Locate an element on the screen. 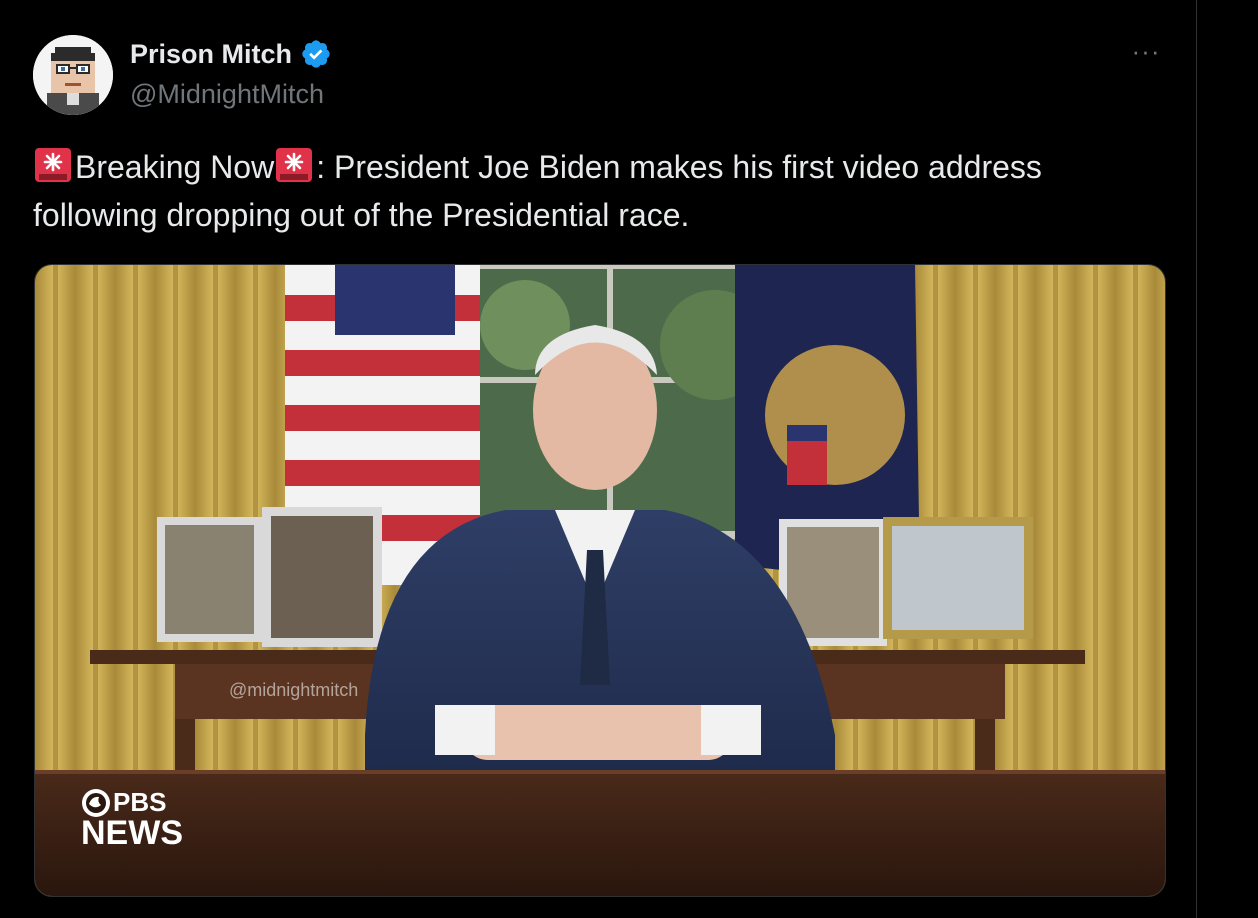 This screenshot has height=918, width=1258. author-name-text: Prison Mitch is located at coordinates (211, 54).